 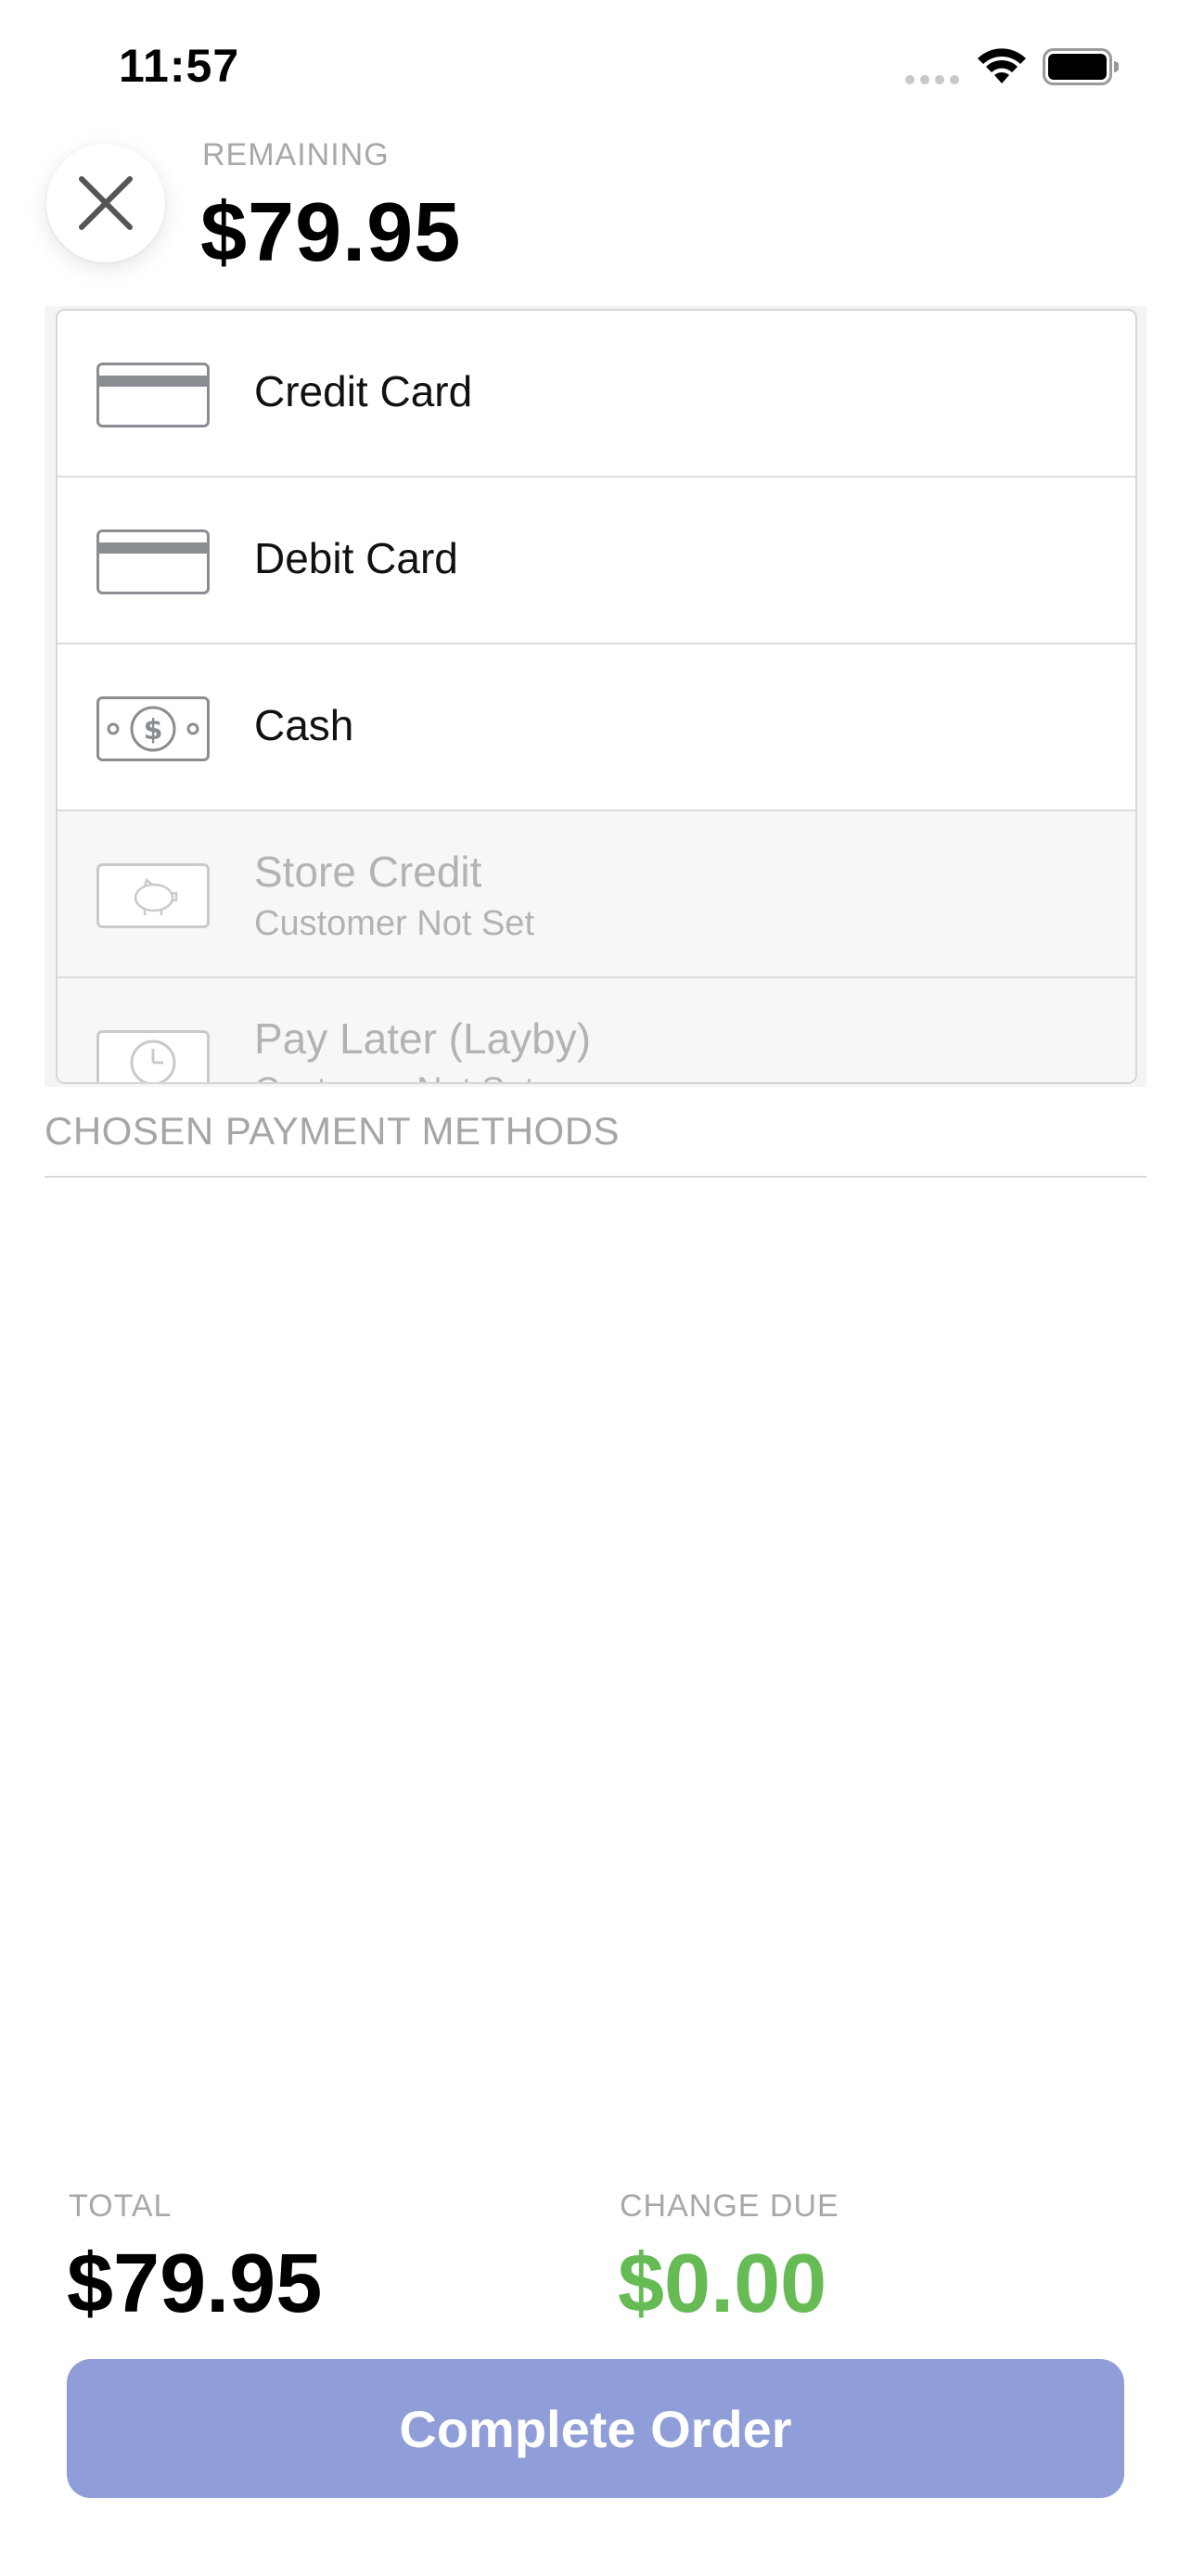 I want to click on total-label: TOTAL, so click(x=121, y=2206).